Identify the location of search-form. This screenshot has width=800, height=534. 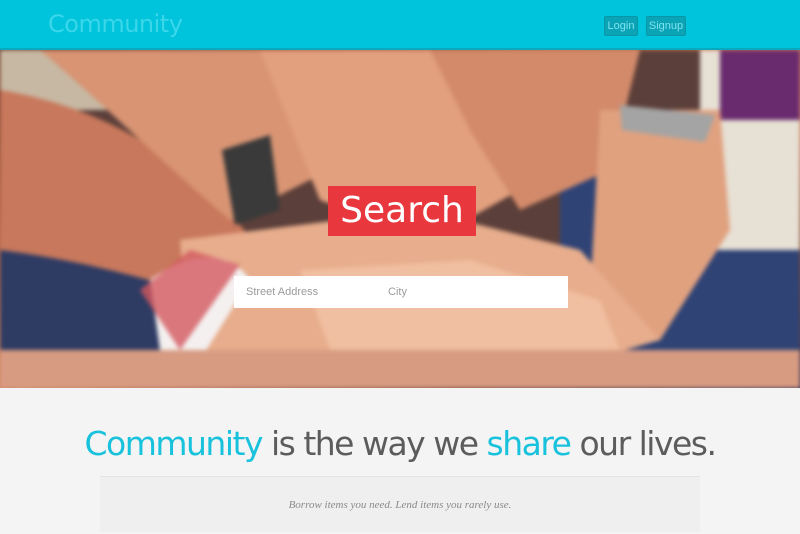
(401, 292).